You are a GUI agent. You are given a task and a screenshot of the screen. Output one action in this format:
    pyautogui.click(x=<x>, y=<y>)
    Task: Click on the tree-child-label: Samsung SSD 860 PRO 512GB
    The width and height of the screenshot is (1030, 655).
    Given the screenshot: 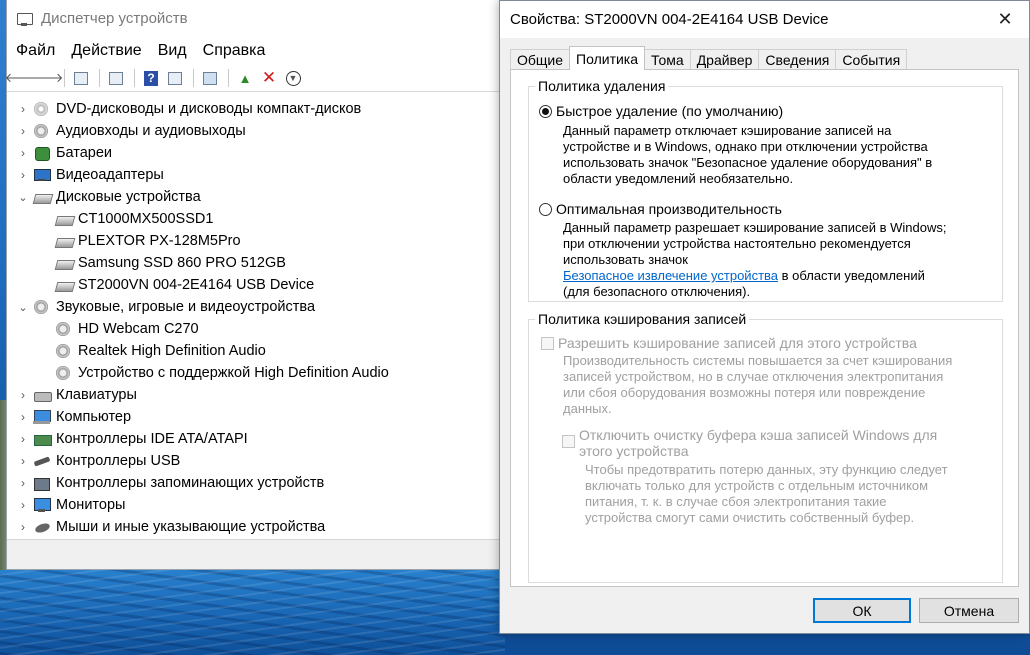 What is the action you would take?
    pyautogui.click(x=182, y=263)
    